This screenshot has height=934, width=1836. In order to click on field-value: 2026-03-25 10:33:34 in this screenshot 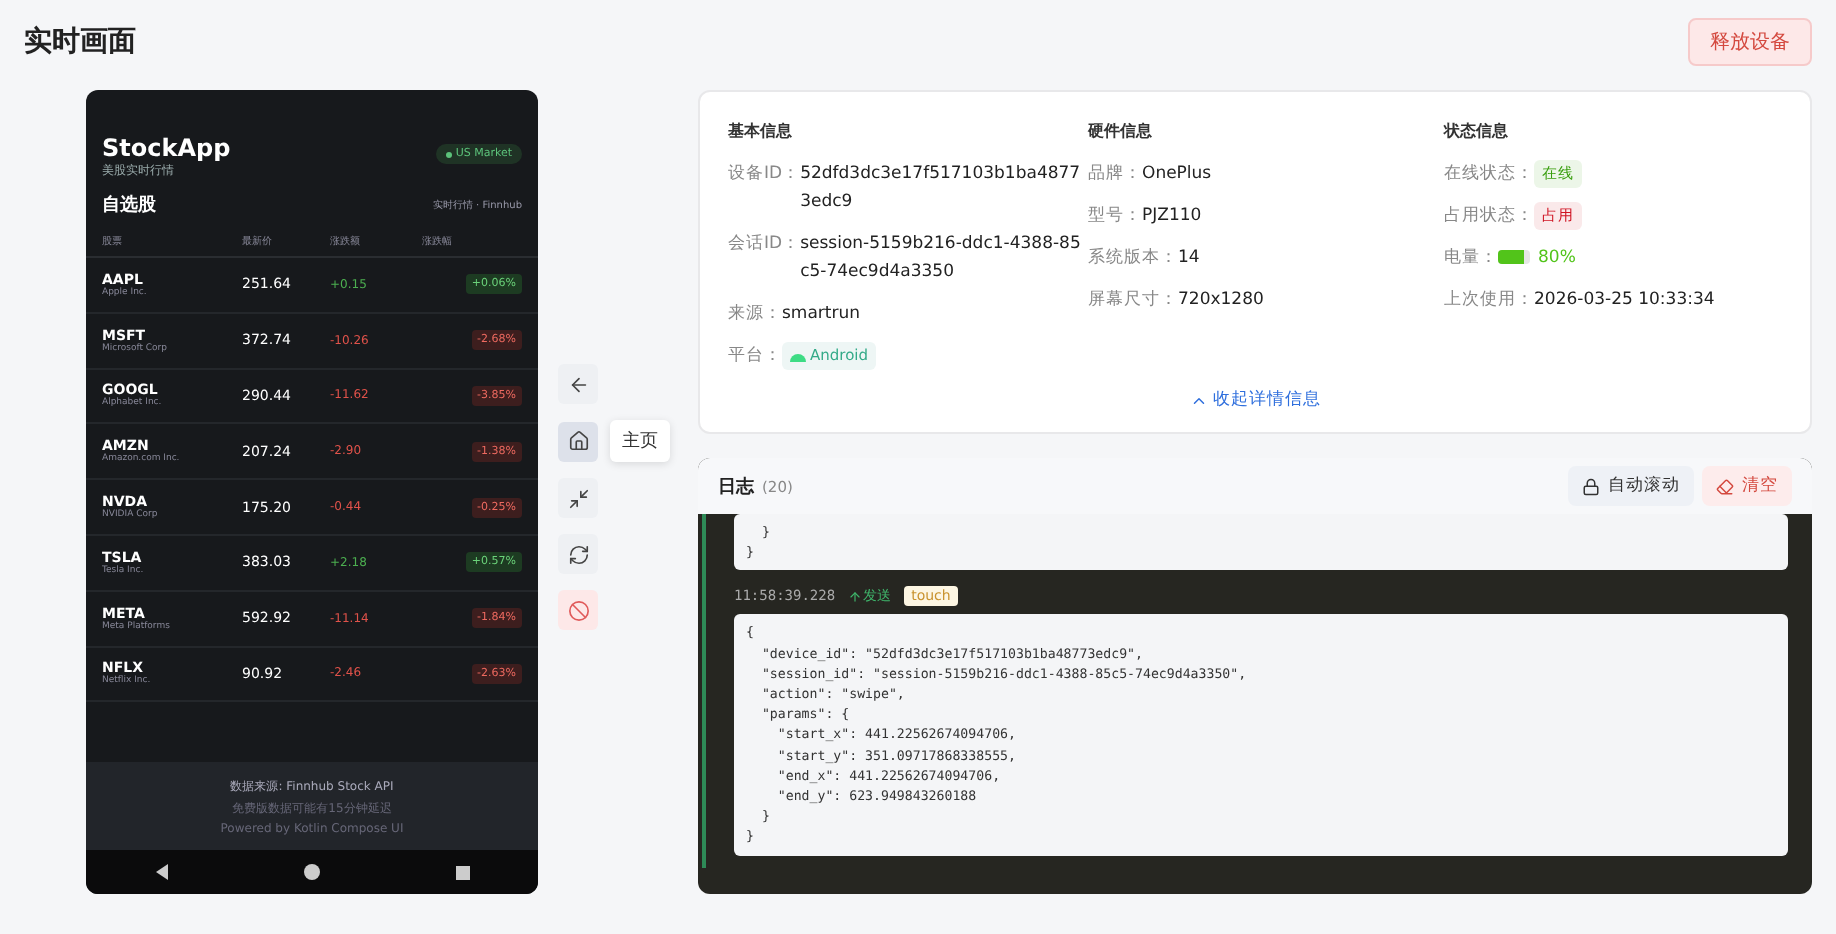, I will do `click(1624, 301)`.